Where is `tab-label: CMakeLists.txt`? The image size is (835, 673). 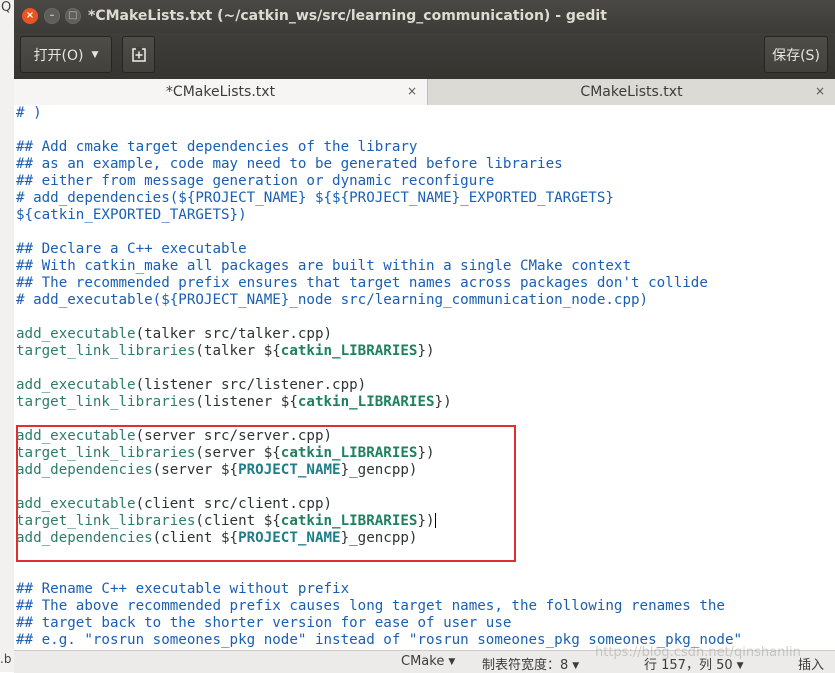 tab-label: CMakeLists.txt is located at coordinates (631, 92).